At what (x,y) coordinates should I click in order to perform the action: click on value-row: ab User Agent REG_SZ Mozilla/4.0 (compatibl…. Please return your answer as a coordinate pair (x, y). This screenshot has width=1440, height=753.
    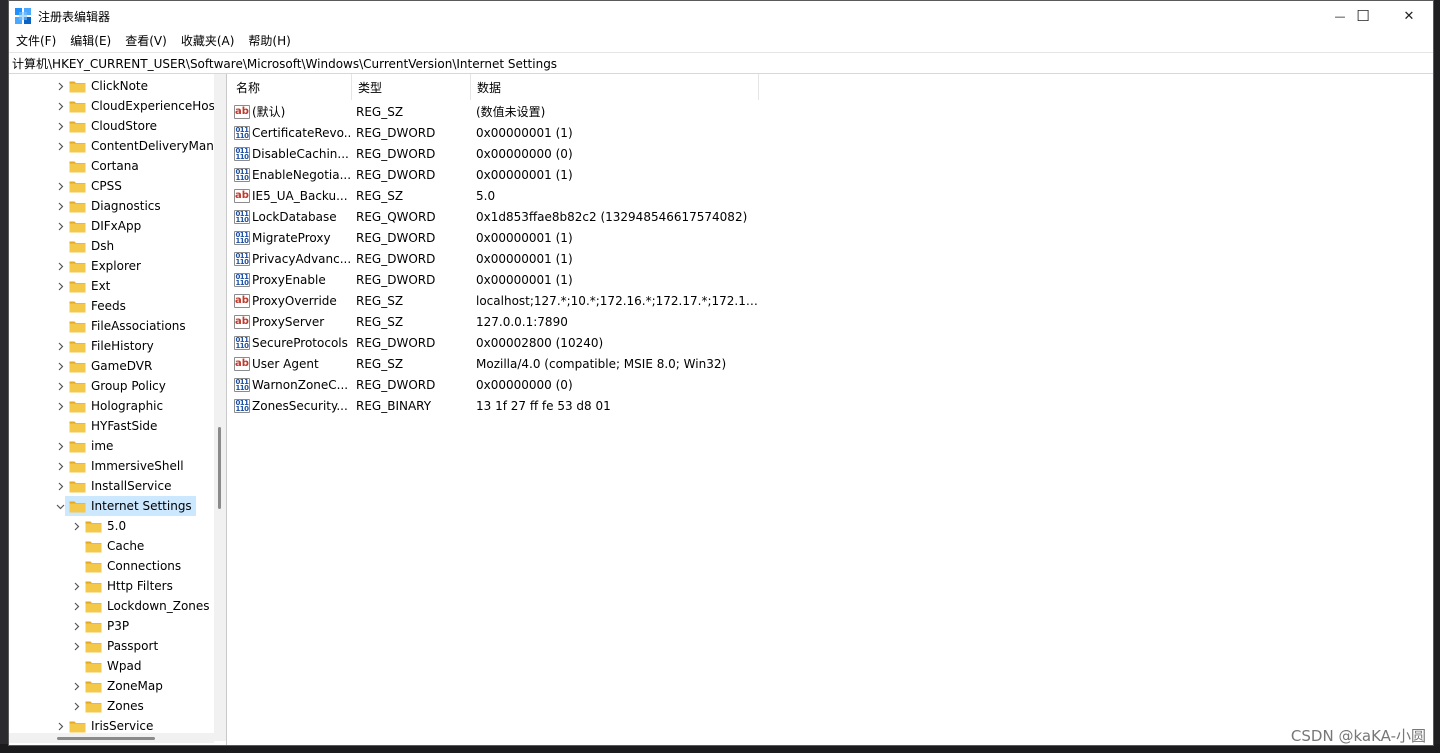
    Looking at the image, I should click on (500, 363).